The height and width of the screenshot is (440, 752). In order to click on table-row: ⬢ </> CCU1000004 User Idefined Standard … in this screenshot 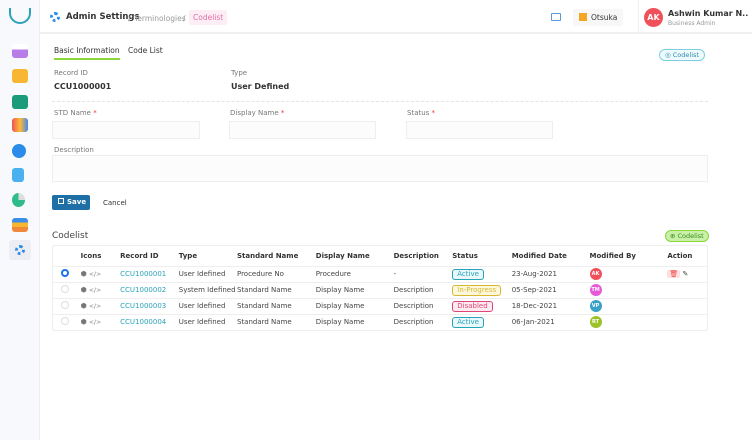, I will do `click(380, 321)`.